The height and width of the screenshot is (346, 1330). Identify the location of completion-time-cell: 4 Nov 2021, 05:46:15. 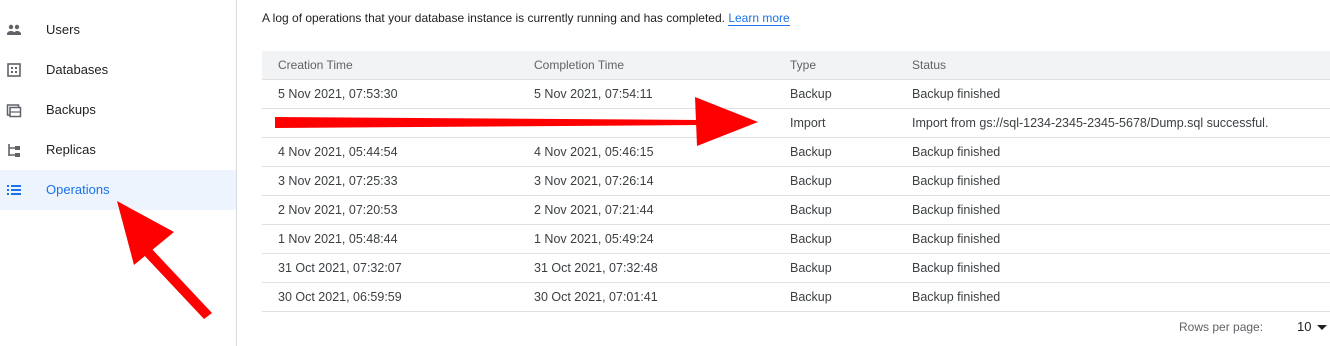
(594, 152).